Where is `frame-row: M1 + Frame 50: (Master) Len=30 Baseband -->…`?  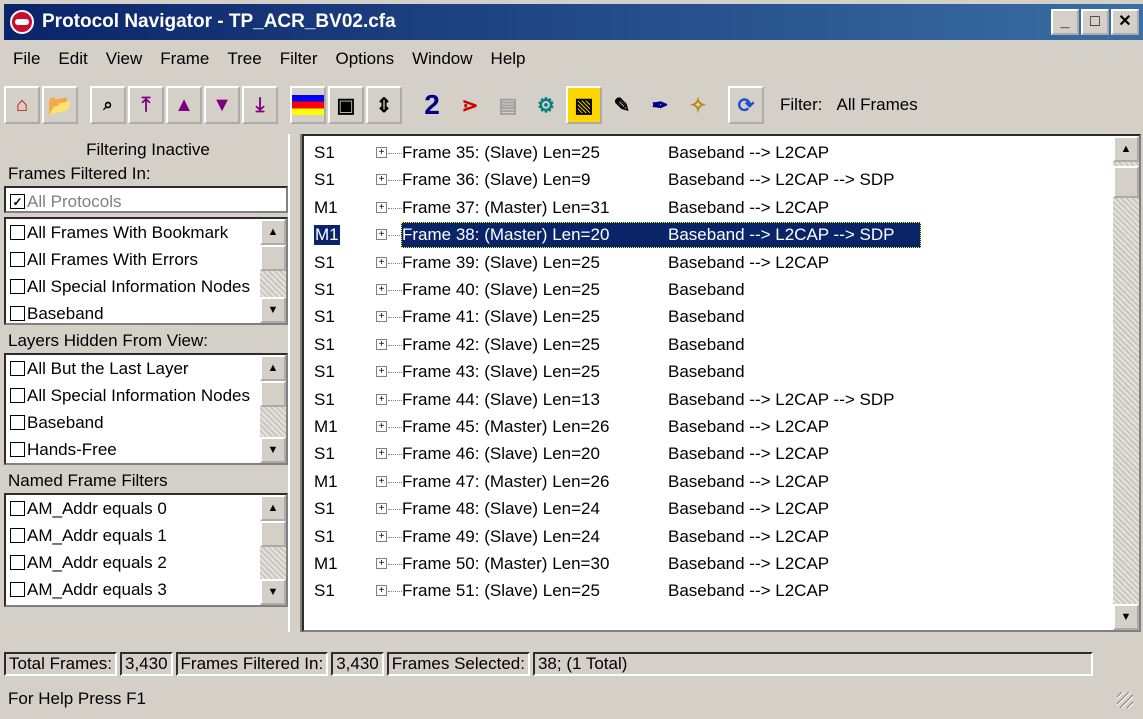 frame-row: M1 + Frame 50: (Master) Len=30 Baseband -->… is located at coordinates (704, 564).